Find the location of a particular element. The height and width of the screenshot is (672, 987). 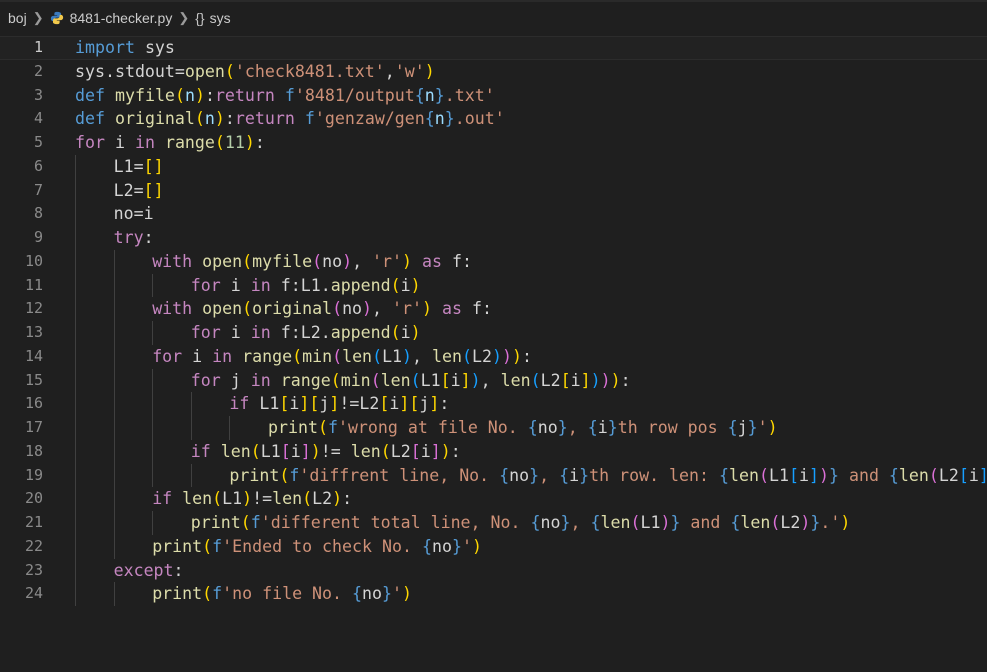

code-token: { is located at coordinates (504, 475).